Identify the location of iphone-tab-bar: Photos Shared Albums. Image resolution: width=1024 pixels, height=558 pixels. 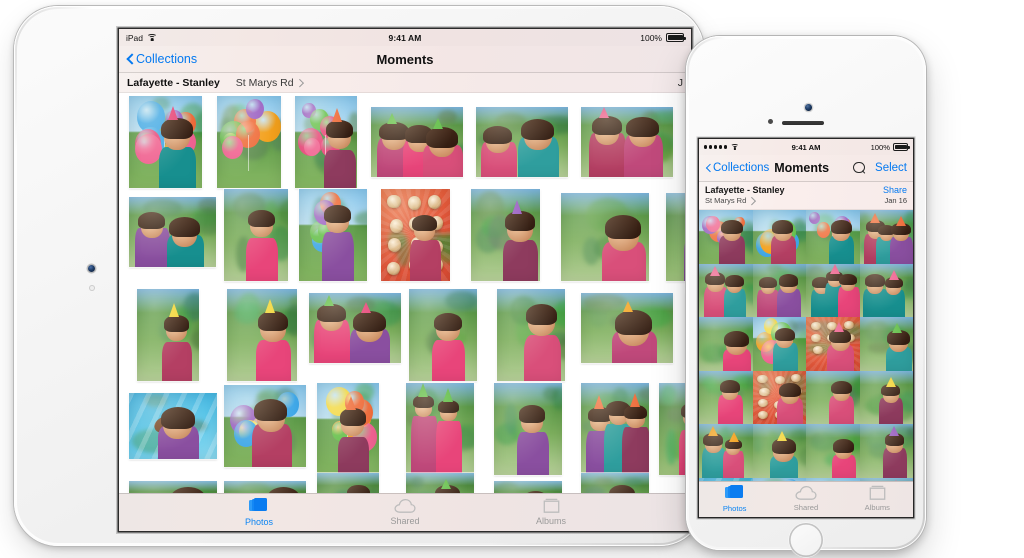
(806, 499).